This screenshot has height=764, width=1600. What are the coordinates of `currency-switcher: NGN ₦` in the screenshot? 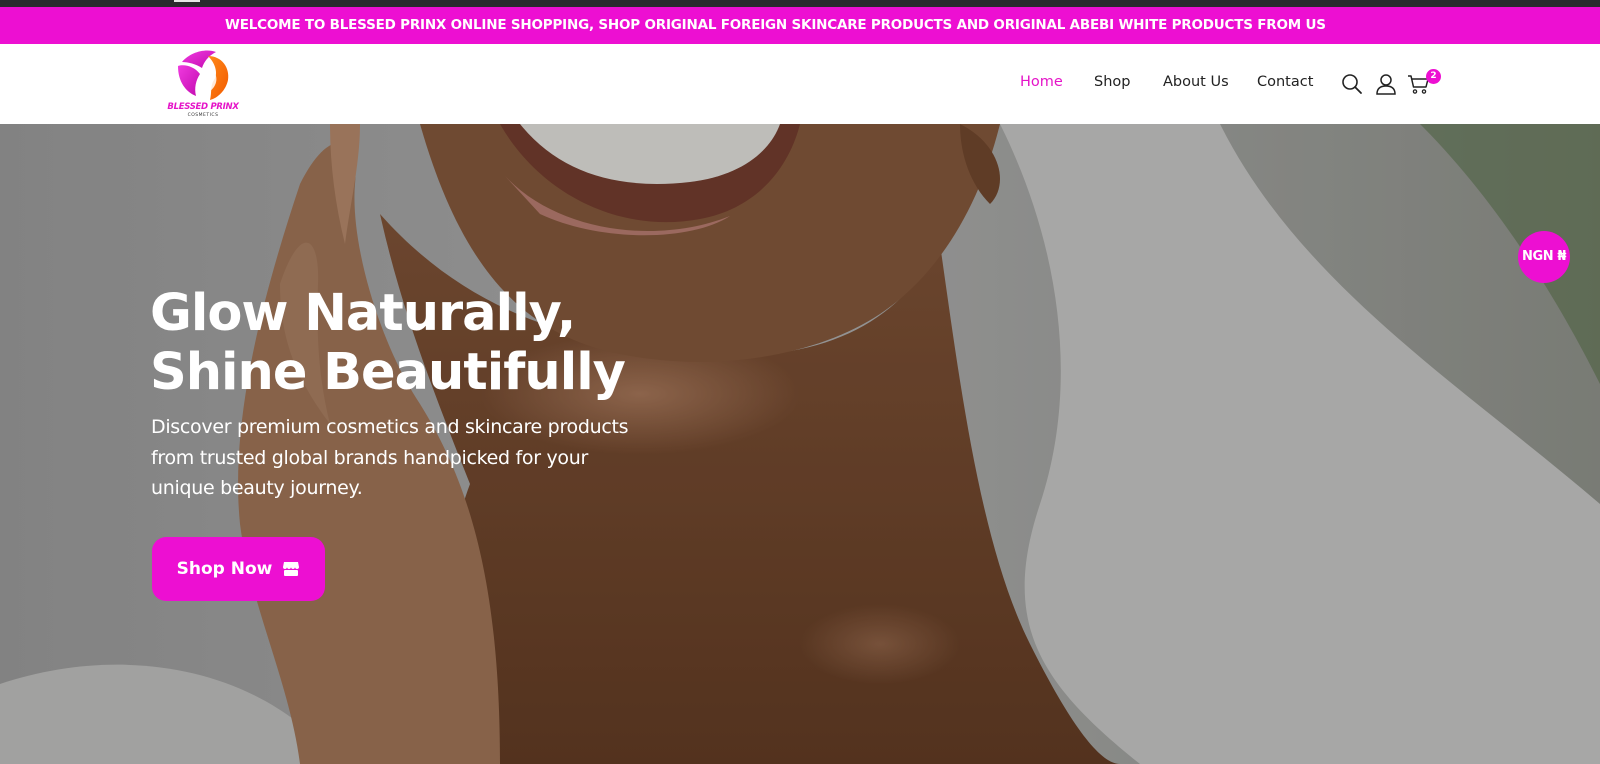 It's located at (1544, 257).